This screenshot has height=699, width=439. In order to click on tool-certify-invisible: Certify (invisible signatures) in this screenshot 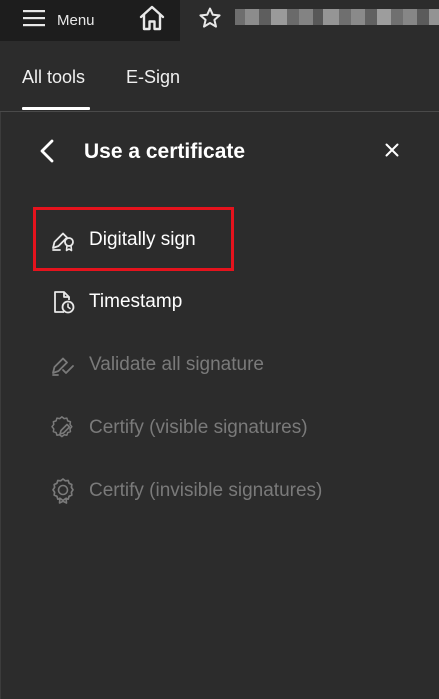, I will do `click(186, 491)`.